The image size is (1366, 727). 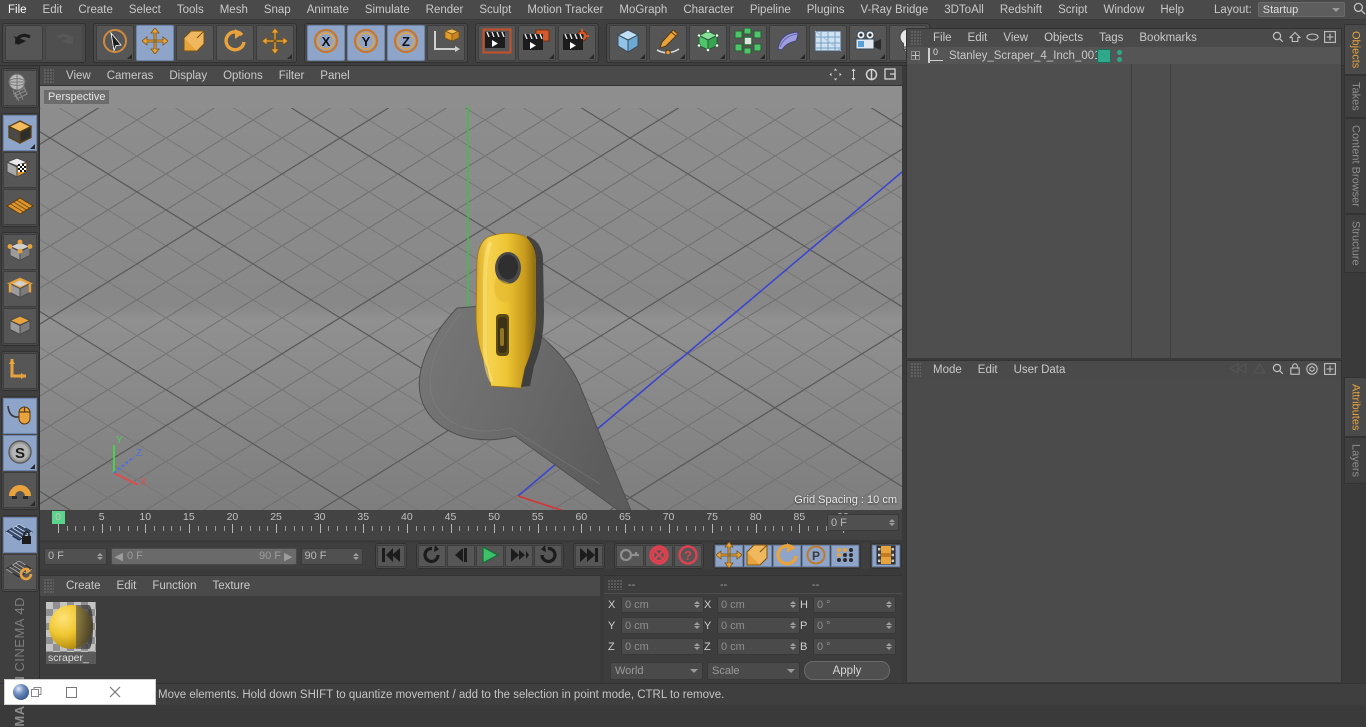 What do you see at coordinates (589, 556) in the screenshot?
I see `go-to-end-button` at bounding box center [589, 556].